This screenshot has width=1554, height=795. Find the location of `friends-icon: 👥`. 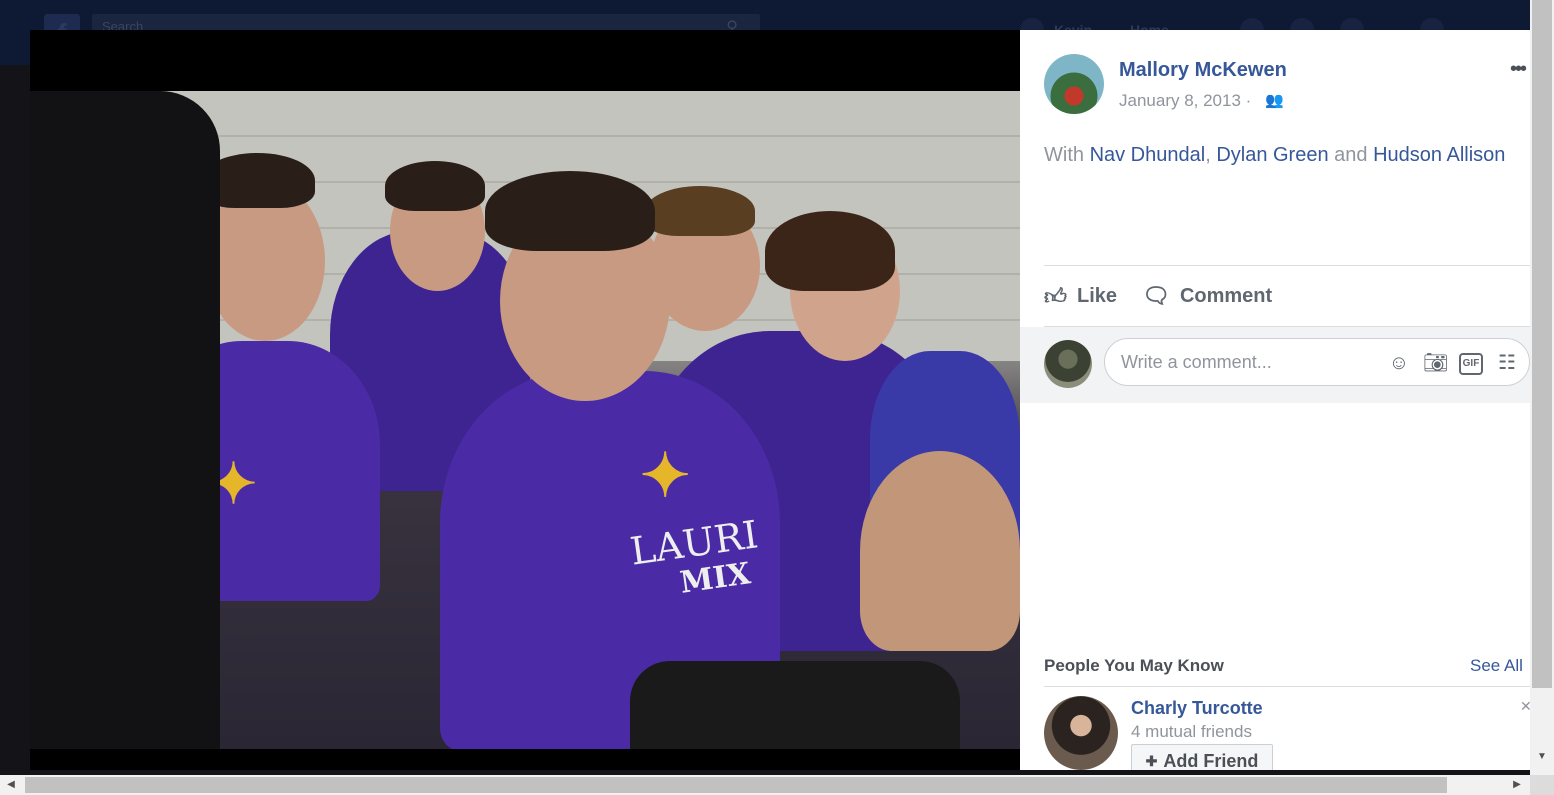

friends-icon: 👥 is located at coordinates (1274, 100).